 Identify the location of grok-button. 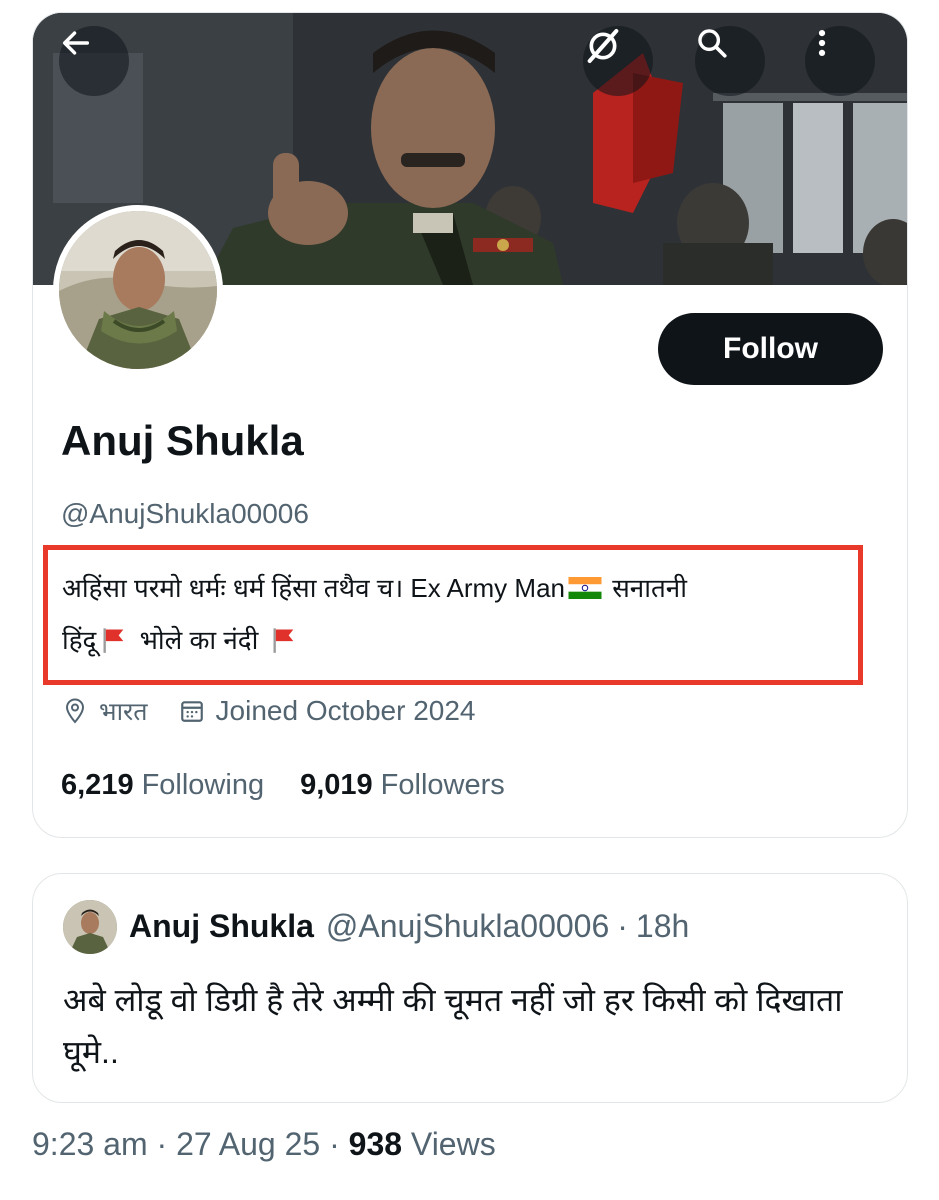
(618, 61).